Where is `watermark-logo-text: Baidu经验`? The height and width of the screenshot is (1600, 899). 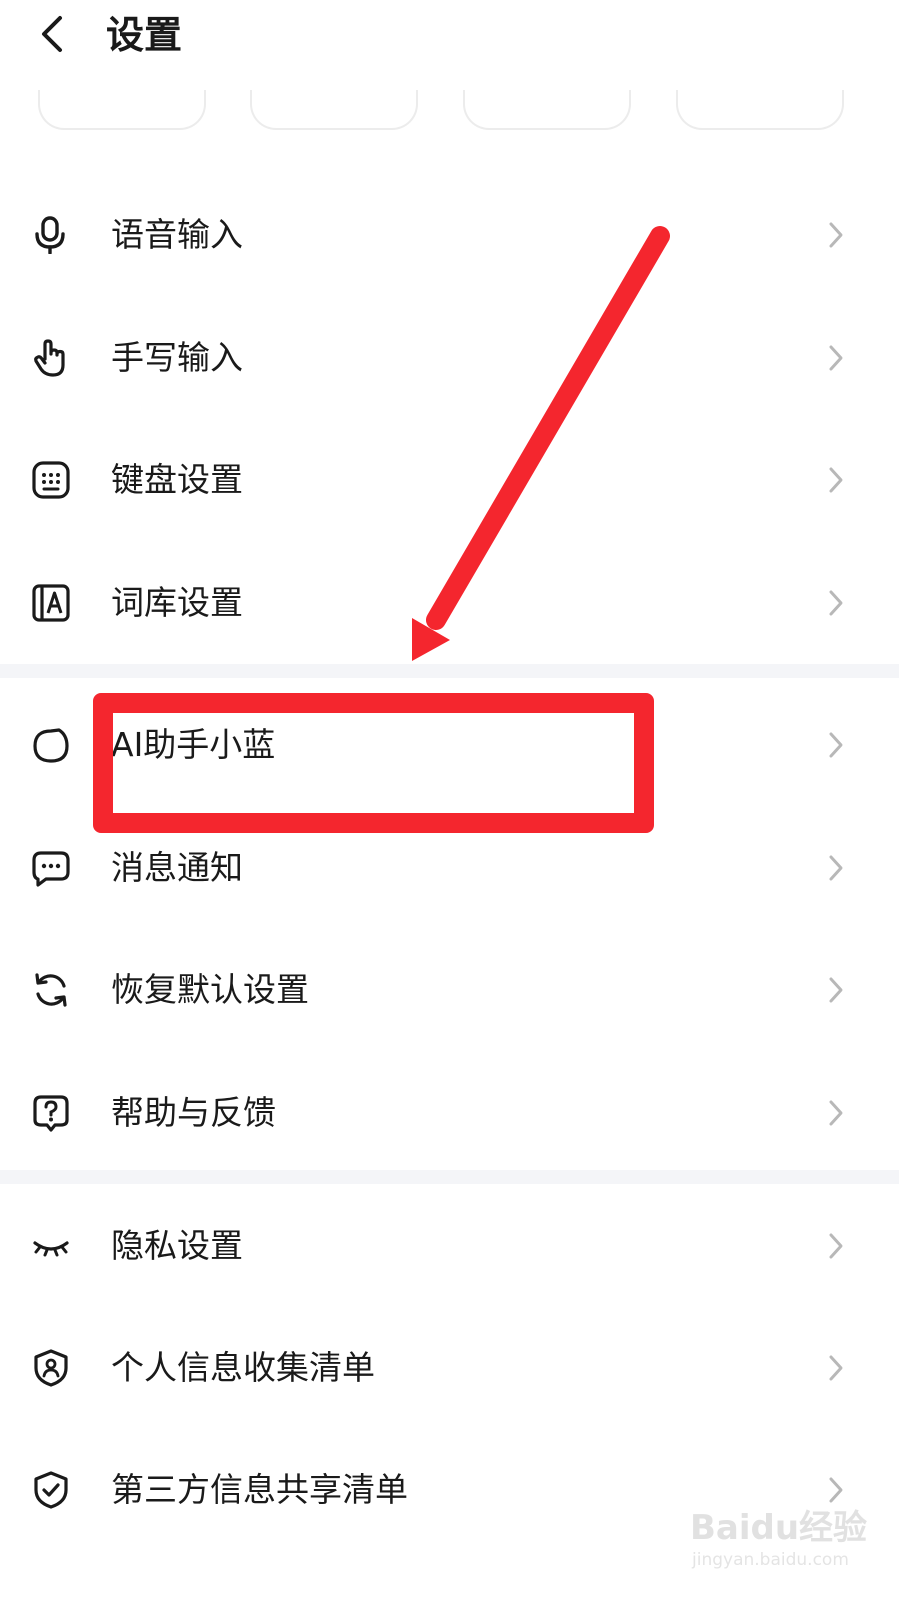
watermark-logo-text: Baidu经验 is located at coordinates (779, 1528).